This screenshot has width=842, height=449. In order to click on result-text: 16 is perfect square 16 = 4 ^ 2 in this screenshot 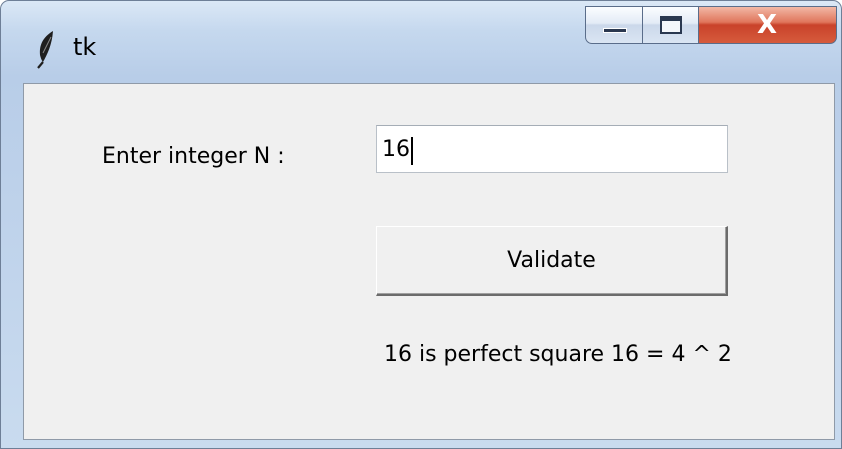, I will do `click(558, 354)`.